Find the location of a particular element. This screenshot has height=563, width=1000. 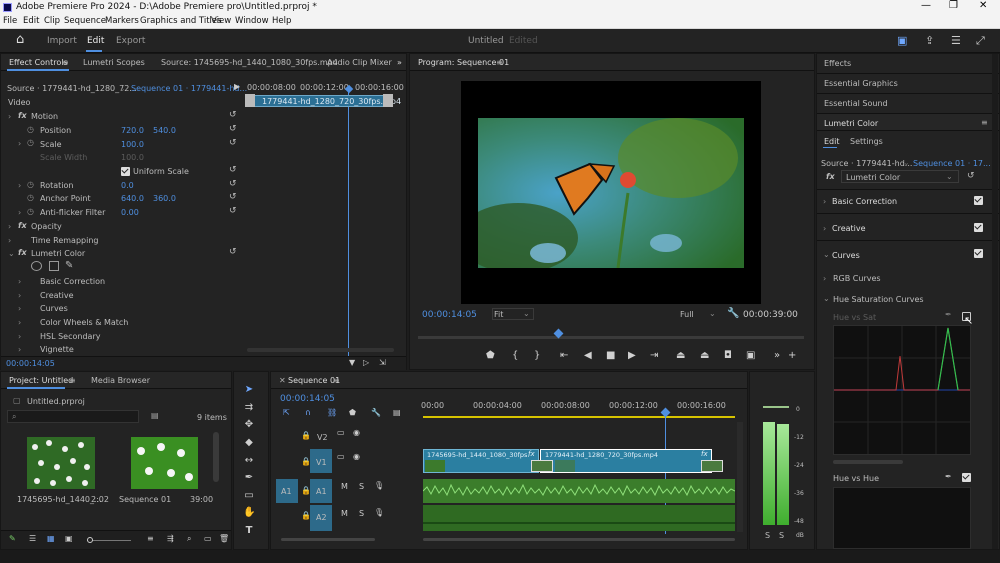

hand-tool-icon: ✋ is located at coordinates (249, 513).